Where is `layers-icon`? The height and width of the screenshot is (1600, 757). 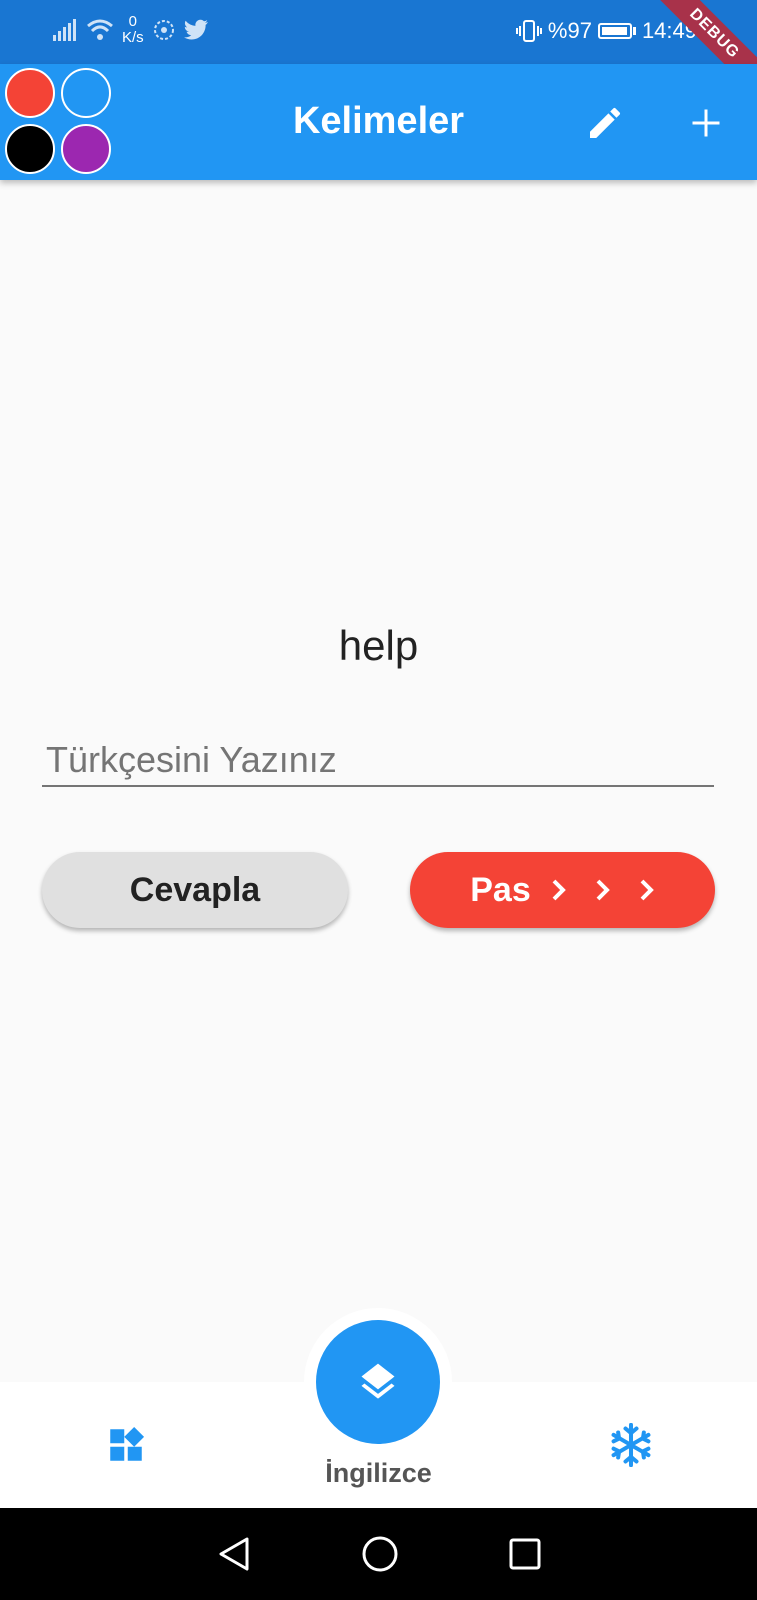 layers-icon is located at coordinates (378, 1381).